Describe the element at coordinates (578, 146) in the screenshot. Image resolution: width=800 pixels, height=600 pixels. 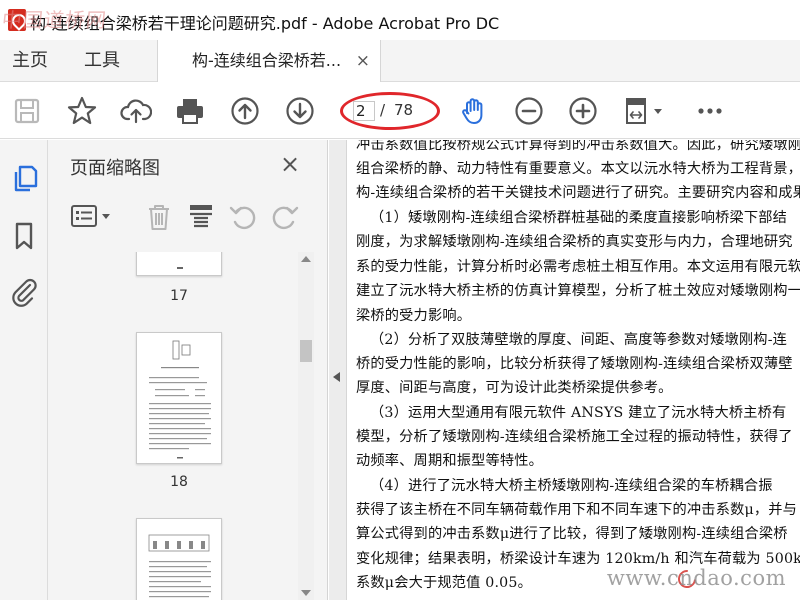
I see `doc-line: 冲击系数值比按桥规公式计算得到的冲击系数值大。因此，研究矮墩刚` at that location.